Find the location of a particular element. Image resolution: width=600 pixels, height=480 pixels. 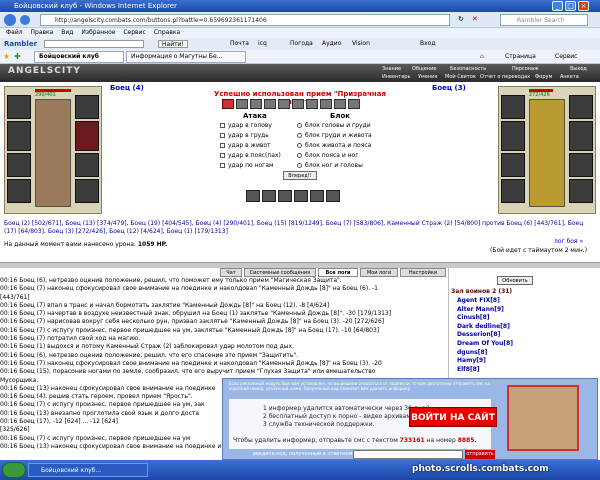

refresh-icon: ↻ is located at coordinates (461, 19).